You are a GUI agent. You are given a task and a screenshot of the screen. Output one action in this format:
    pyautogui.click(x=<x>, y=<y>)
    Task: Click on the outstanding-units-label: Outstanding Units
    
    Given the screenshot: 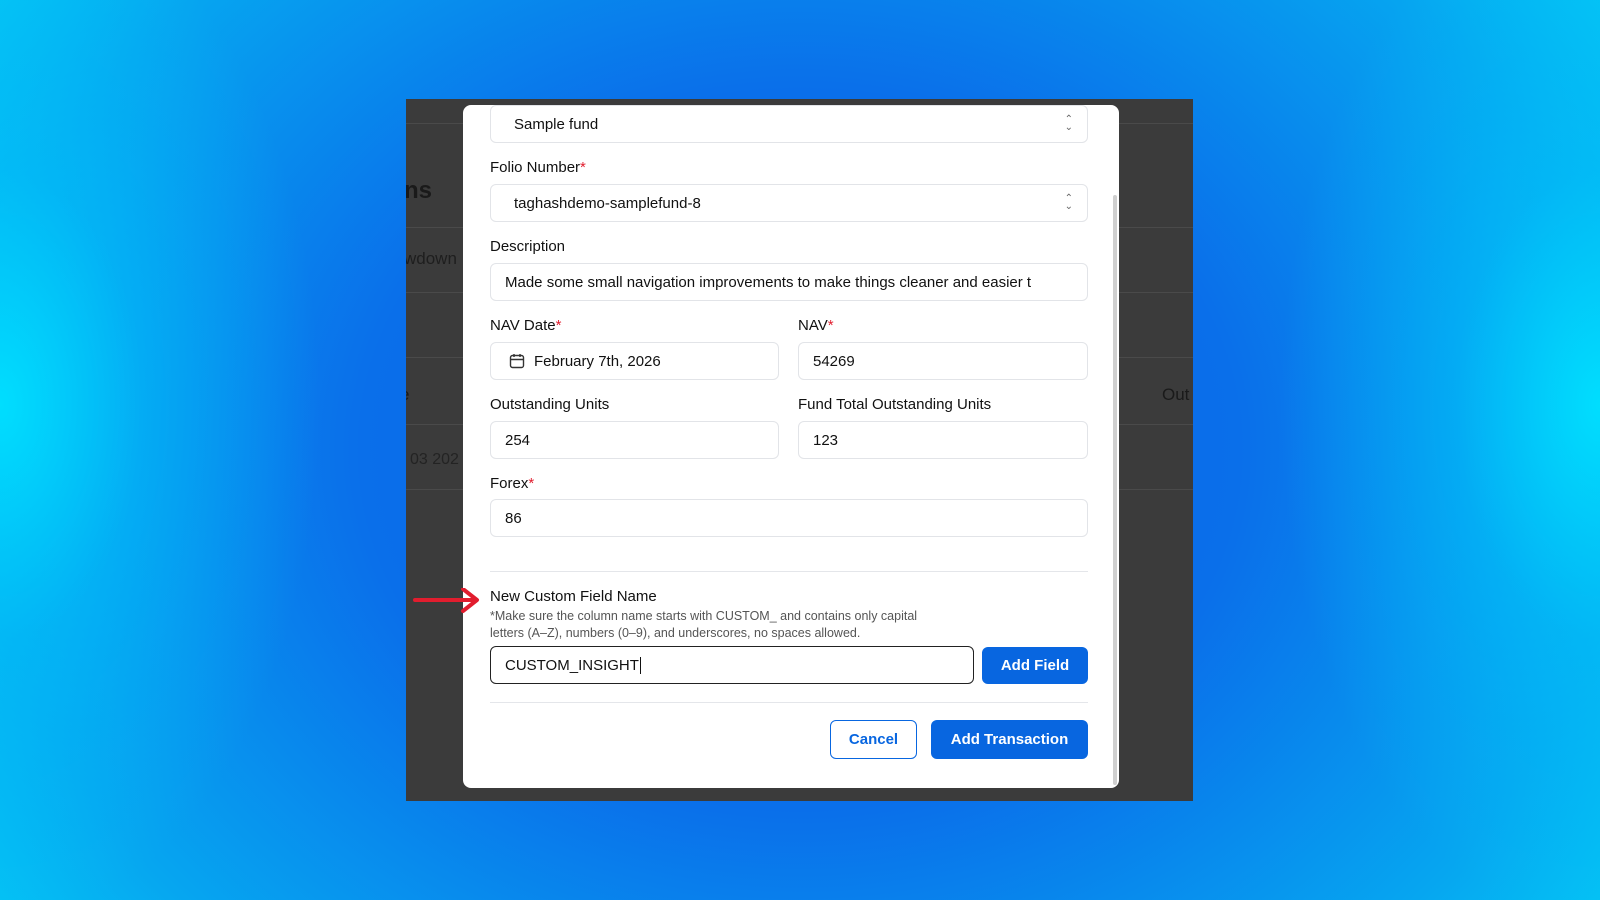 What is the action you would take?
    pyautogui.click(x=550, y=404)
    